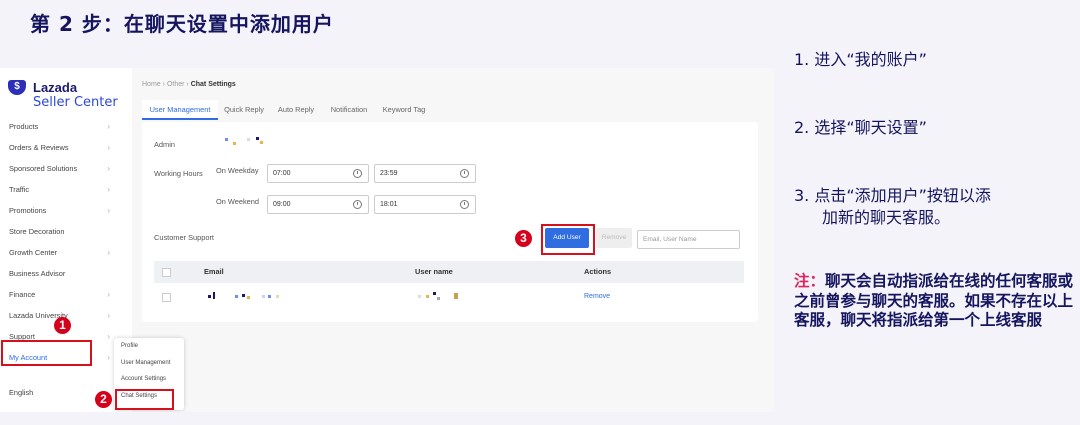  What do you see at coordinates (37, 231) in the screenshot?
I see `sidebar-item-label: Store Decoration` at bounding box center [37, 231].